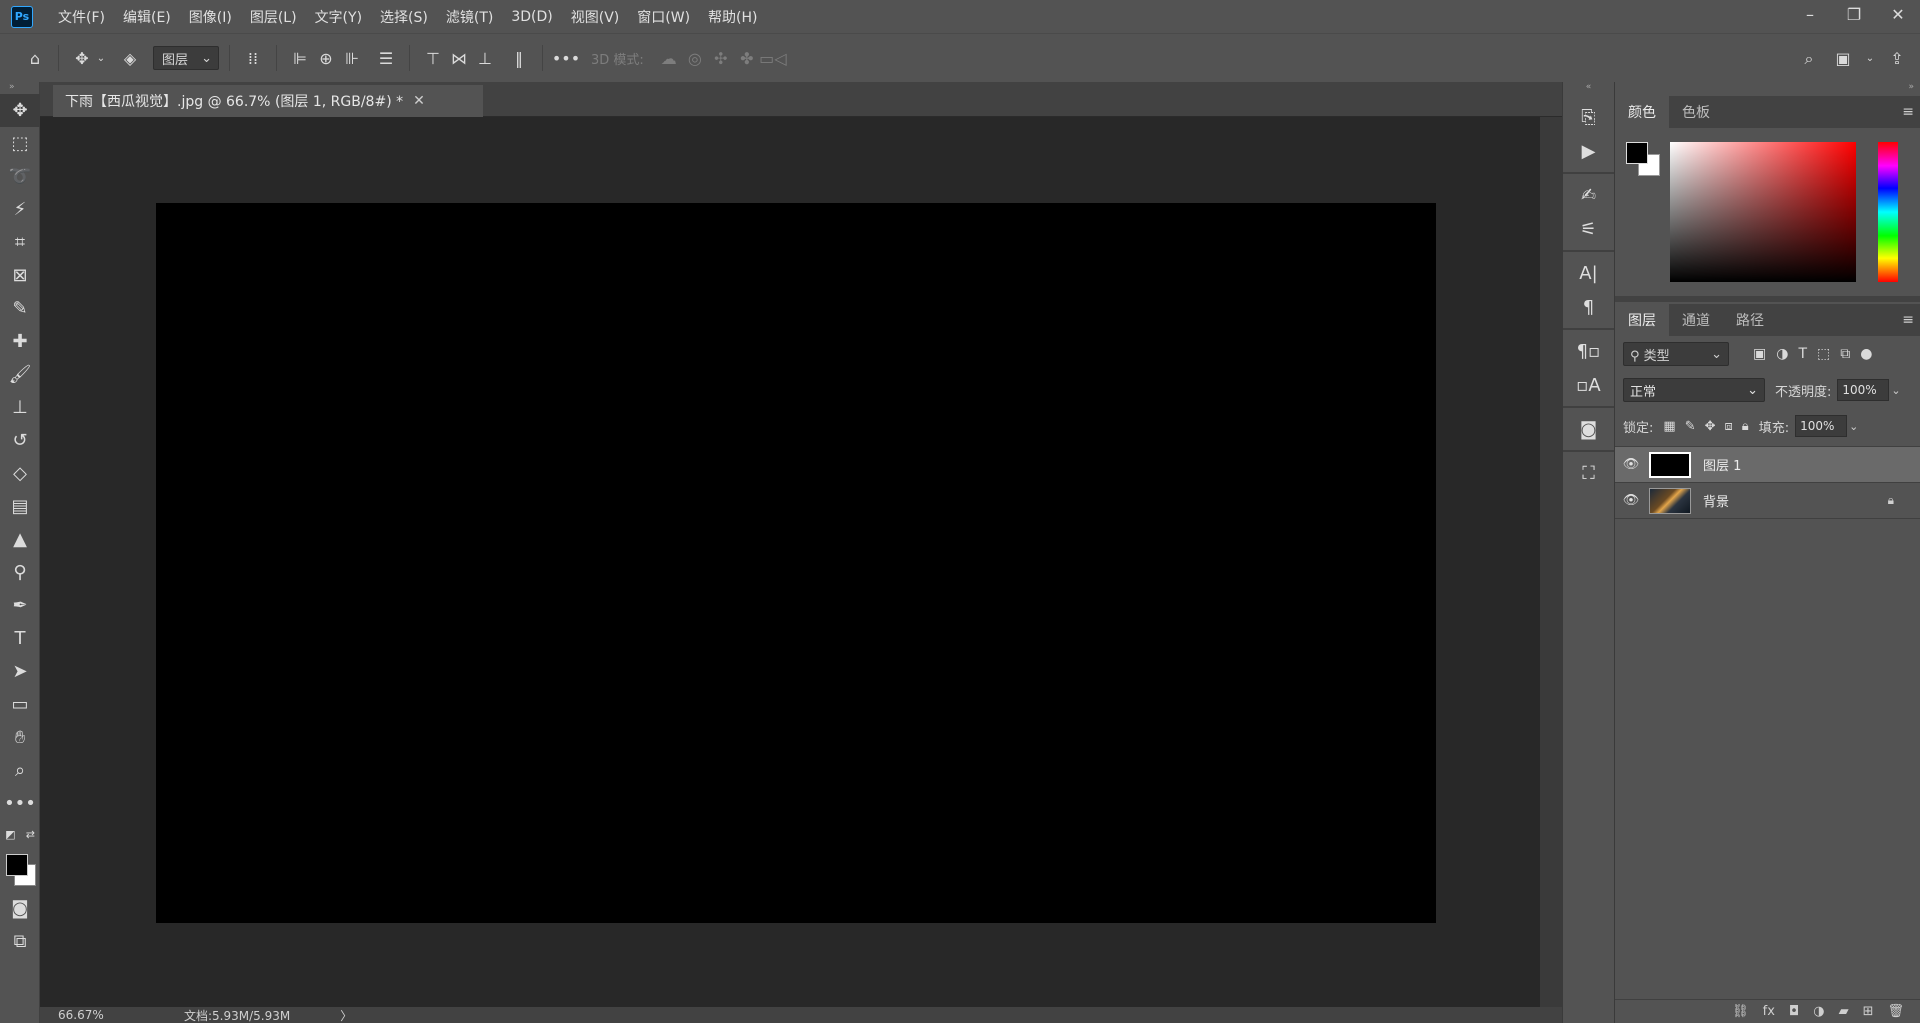  I want to click on brush-tool-icon: 🖌︎, so click(20, 374).